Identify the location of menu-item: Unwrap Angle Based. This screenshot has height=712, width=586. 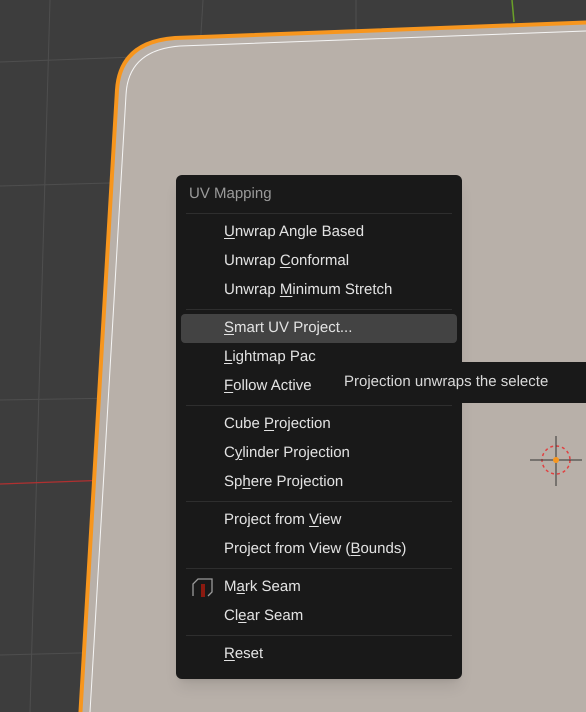
(319, 232).